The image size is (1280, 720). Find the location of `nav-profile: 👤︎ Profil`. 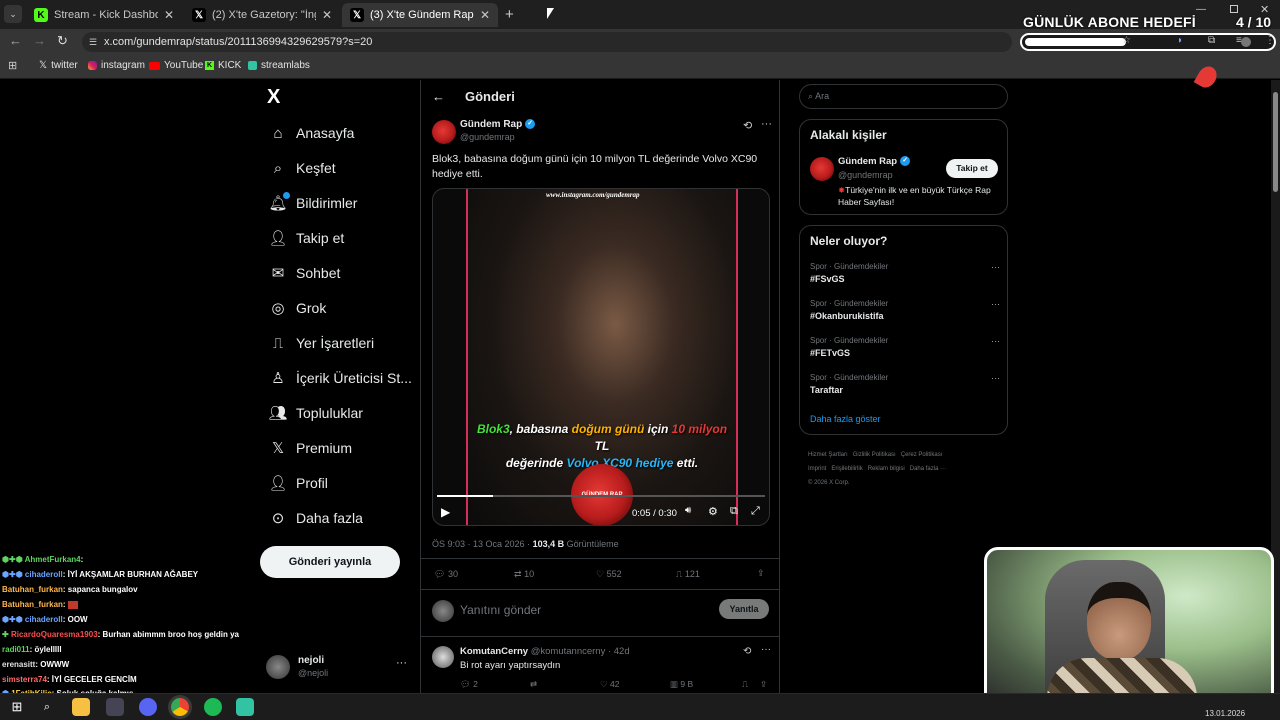

nav-profile: 👤︎ Profil is located at coordinates (297, 483).